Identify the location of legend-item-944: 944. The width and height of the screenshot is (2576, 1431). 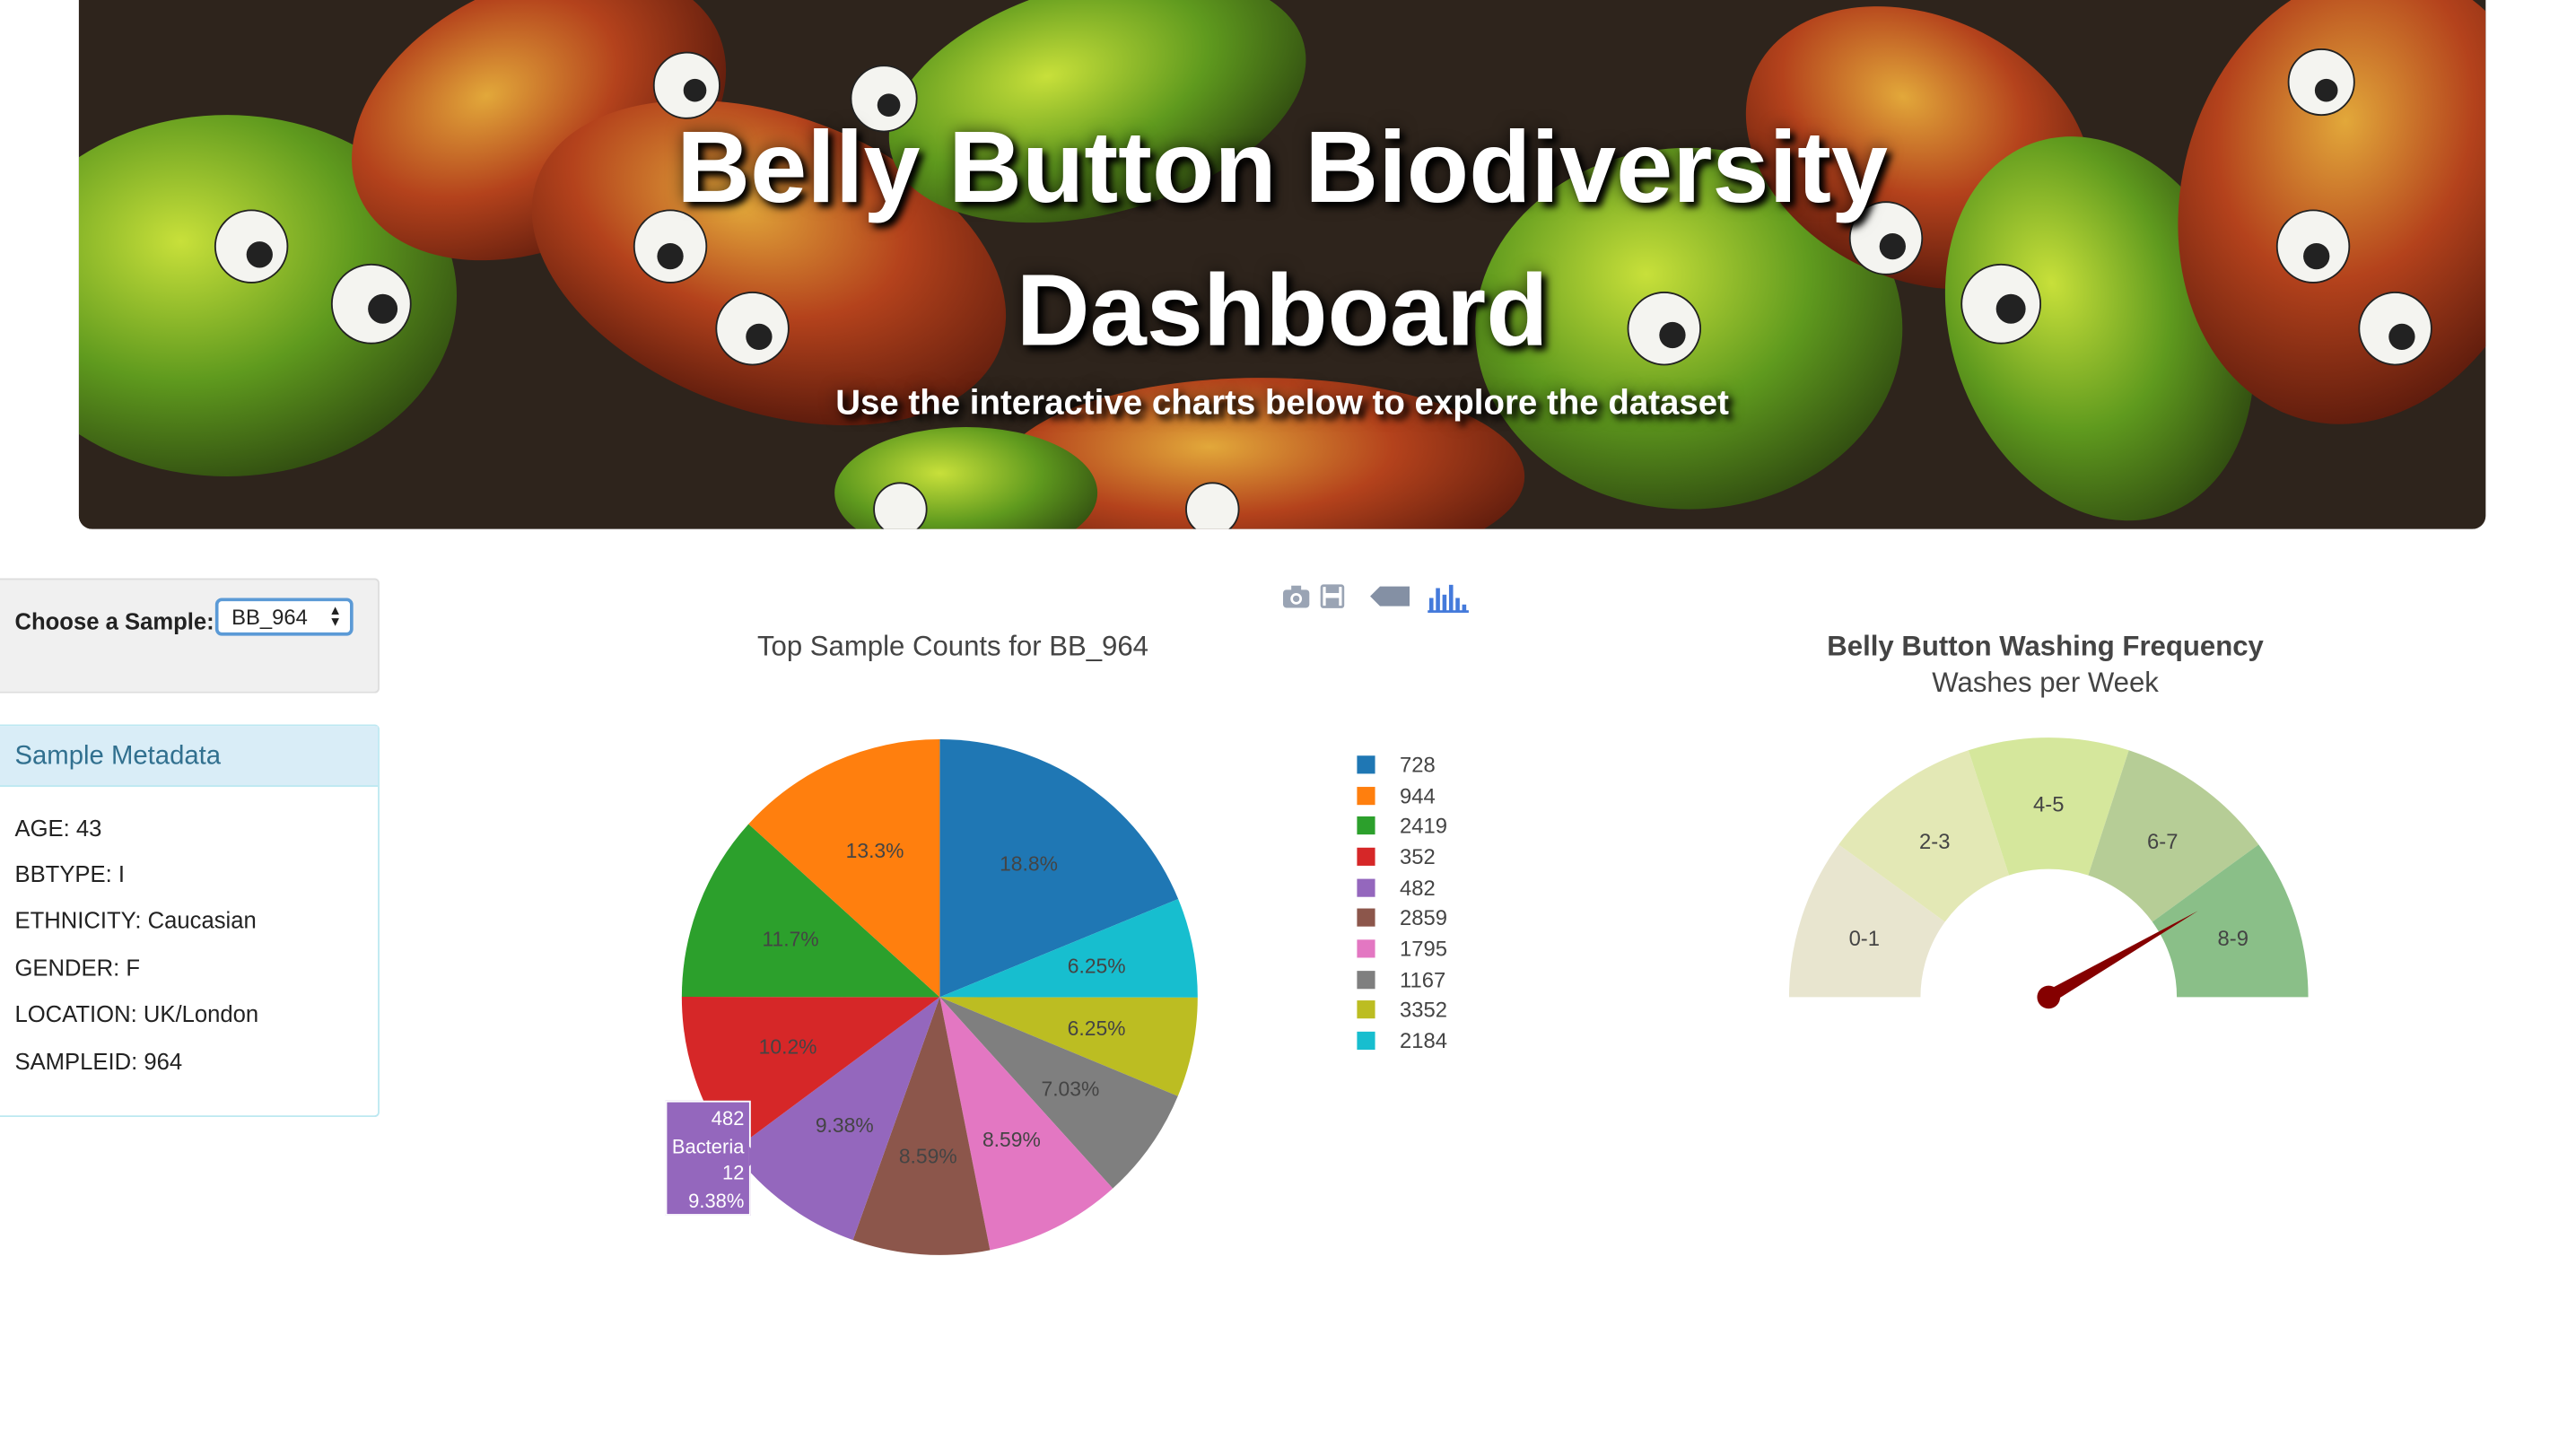
(1402, 795).